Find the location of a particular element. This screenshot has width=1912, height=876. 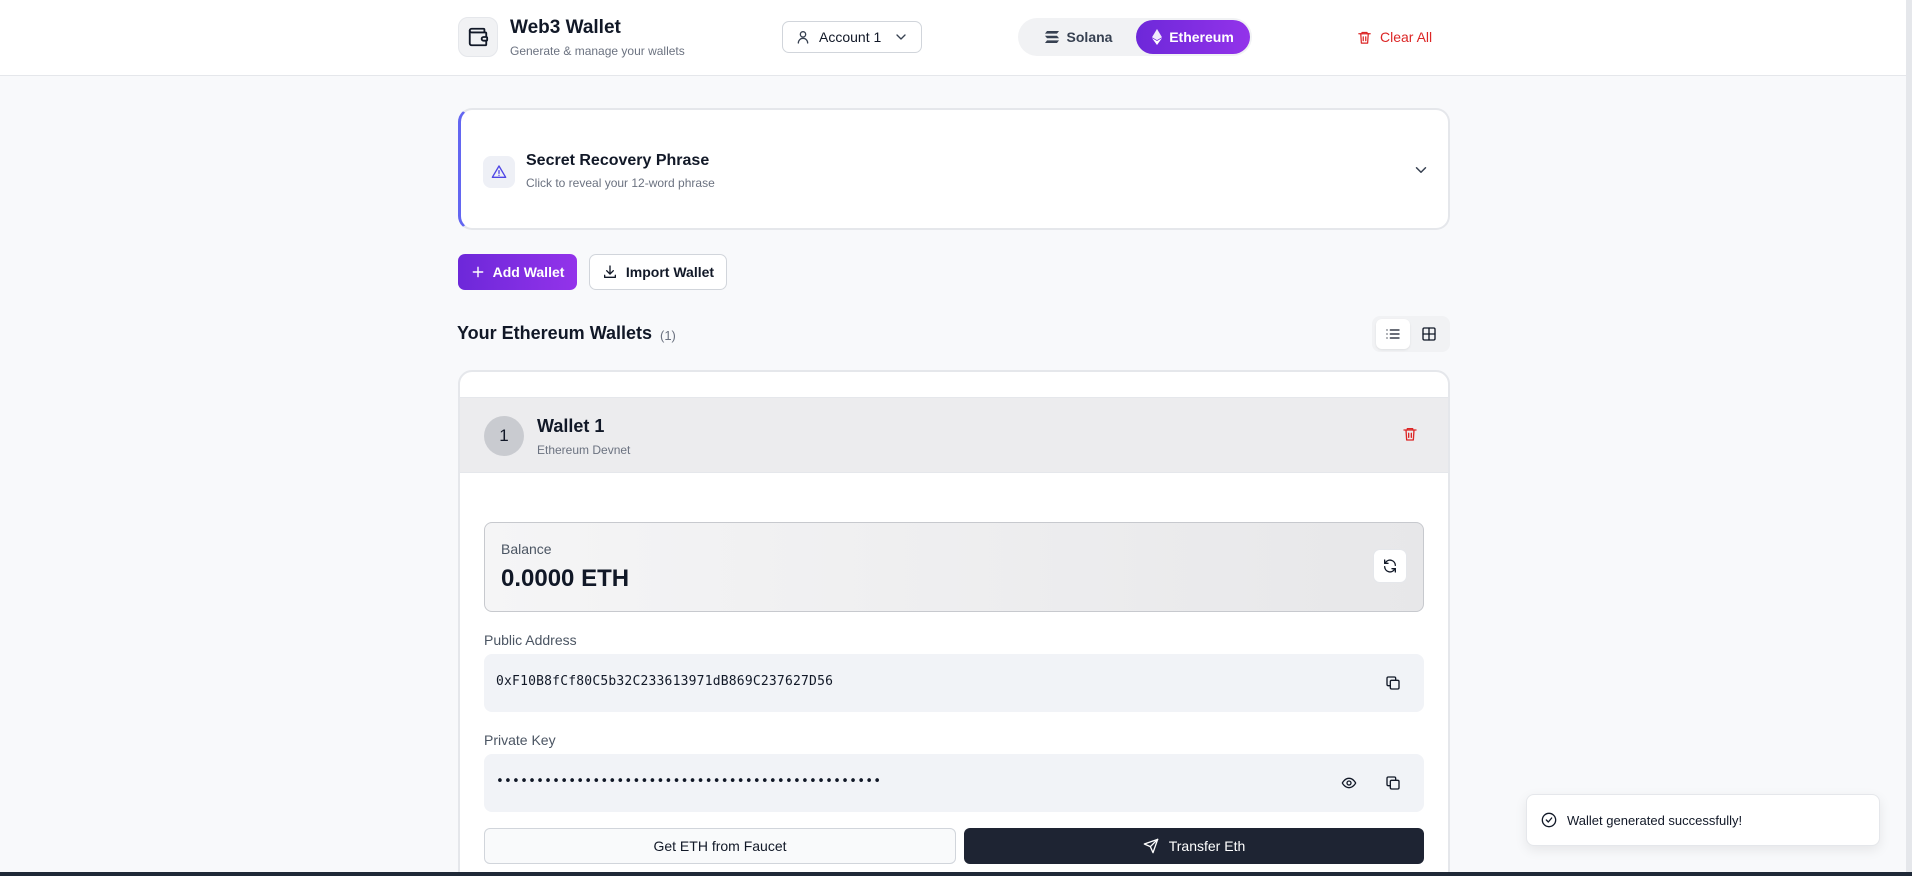

balance-value: 0.0000 ETH is located at coordinates (565, 578).